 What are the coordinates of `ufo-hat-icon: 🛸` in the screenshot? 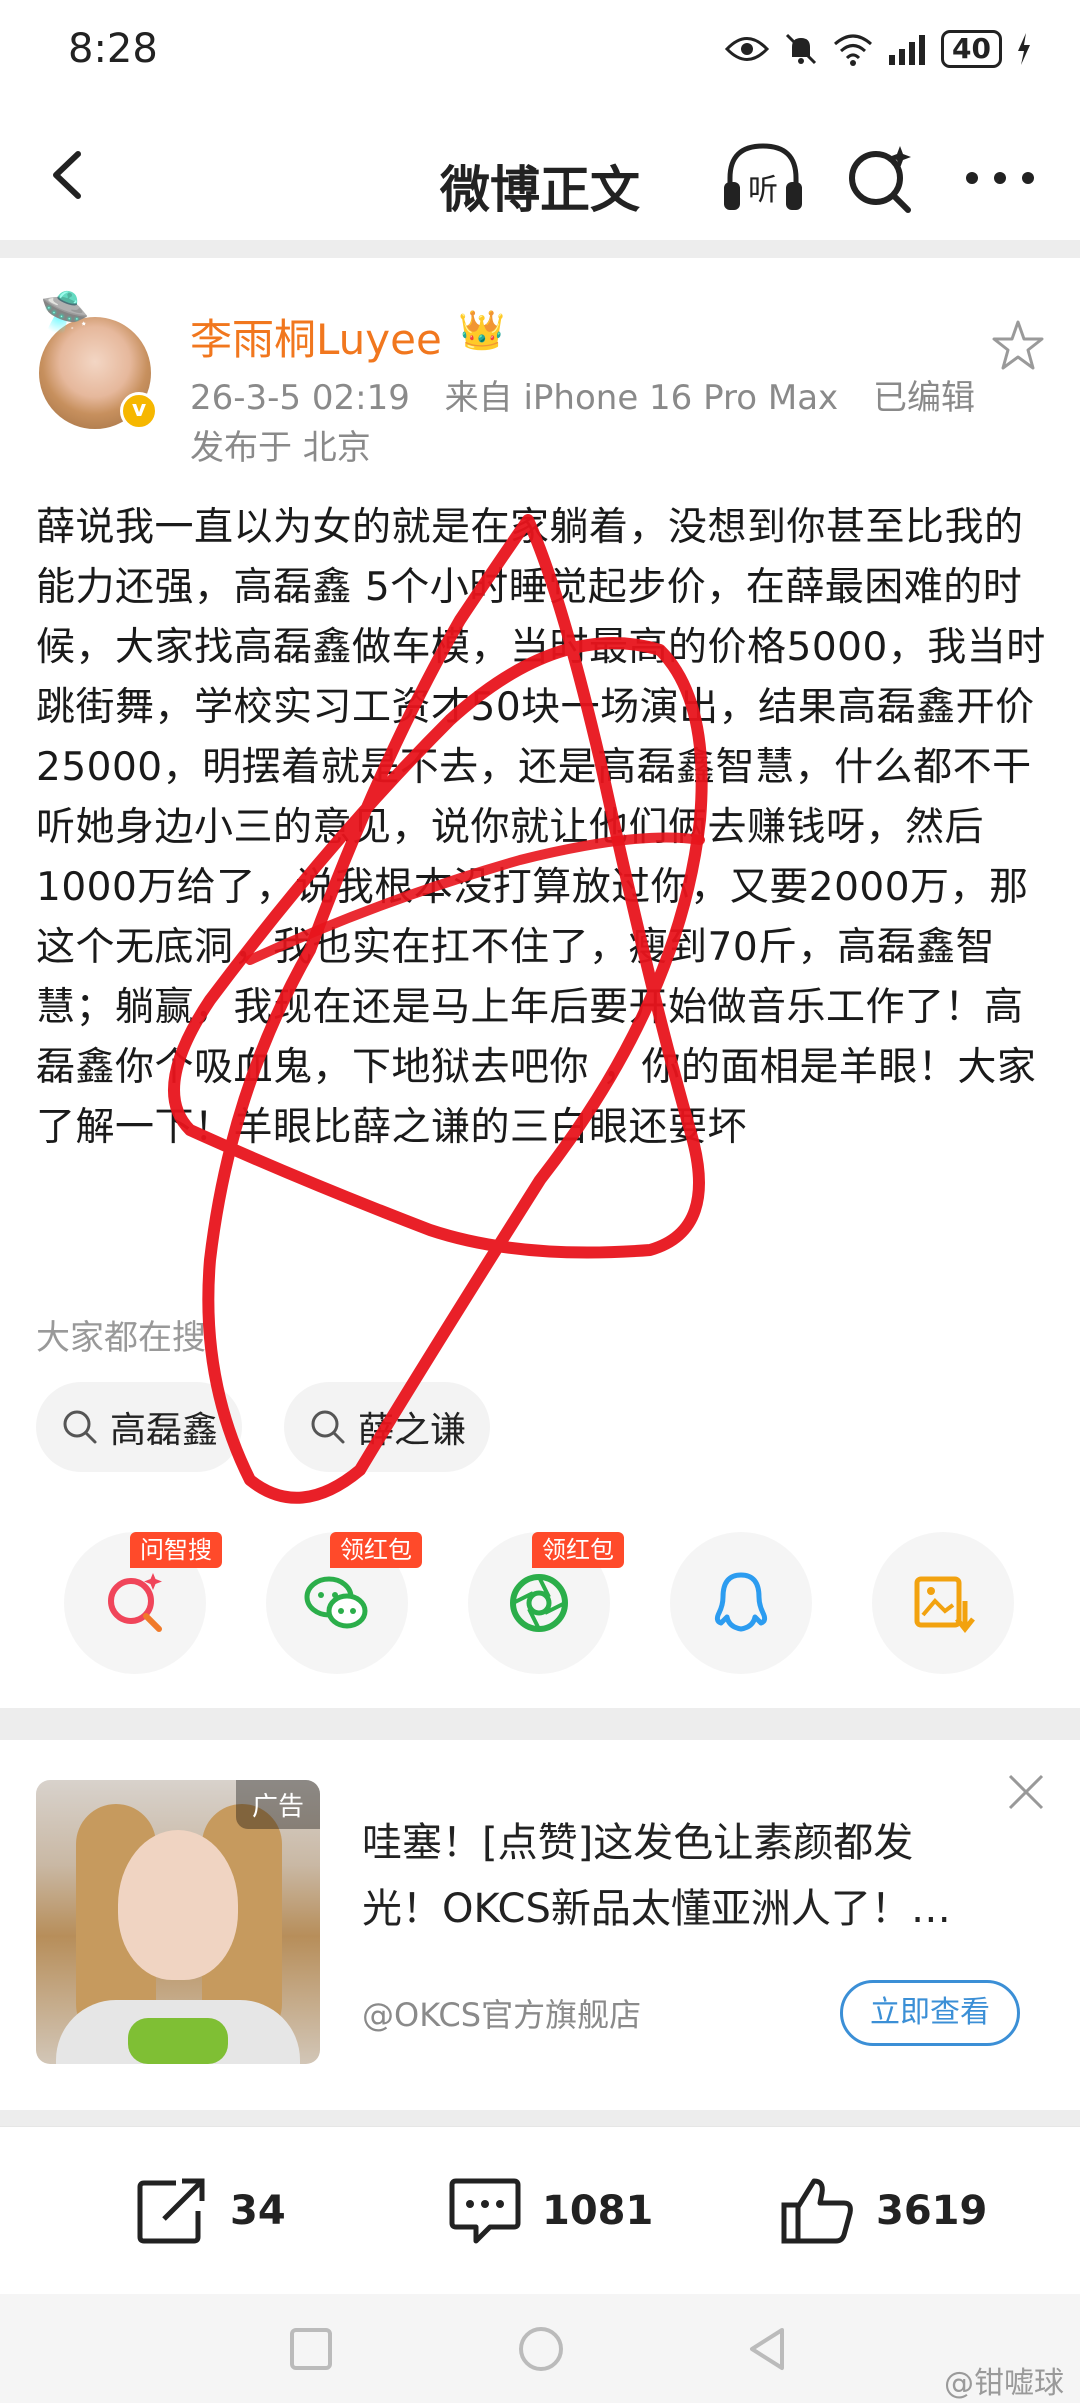 It's located at (65, 312).